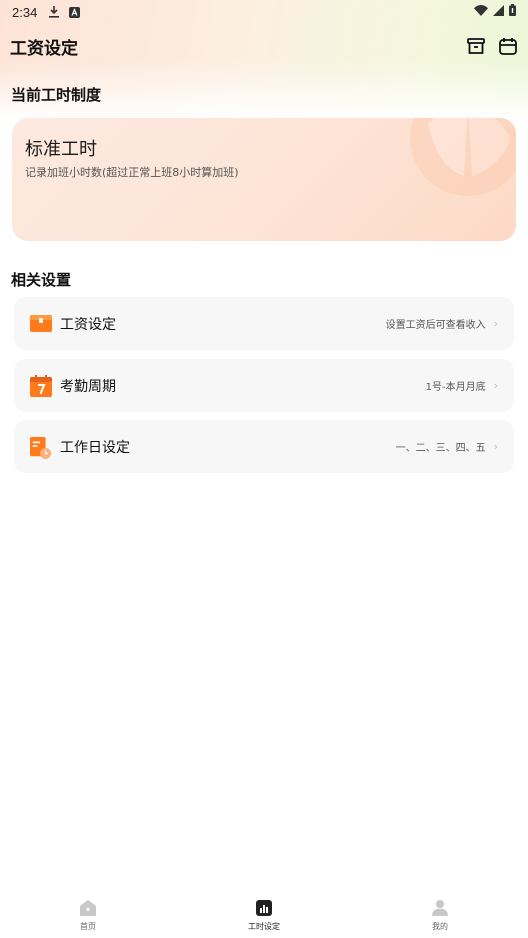 The height and width of the screenshot is (938, 528). I want to click on status-time: 2:34, so click(25, 12).